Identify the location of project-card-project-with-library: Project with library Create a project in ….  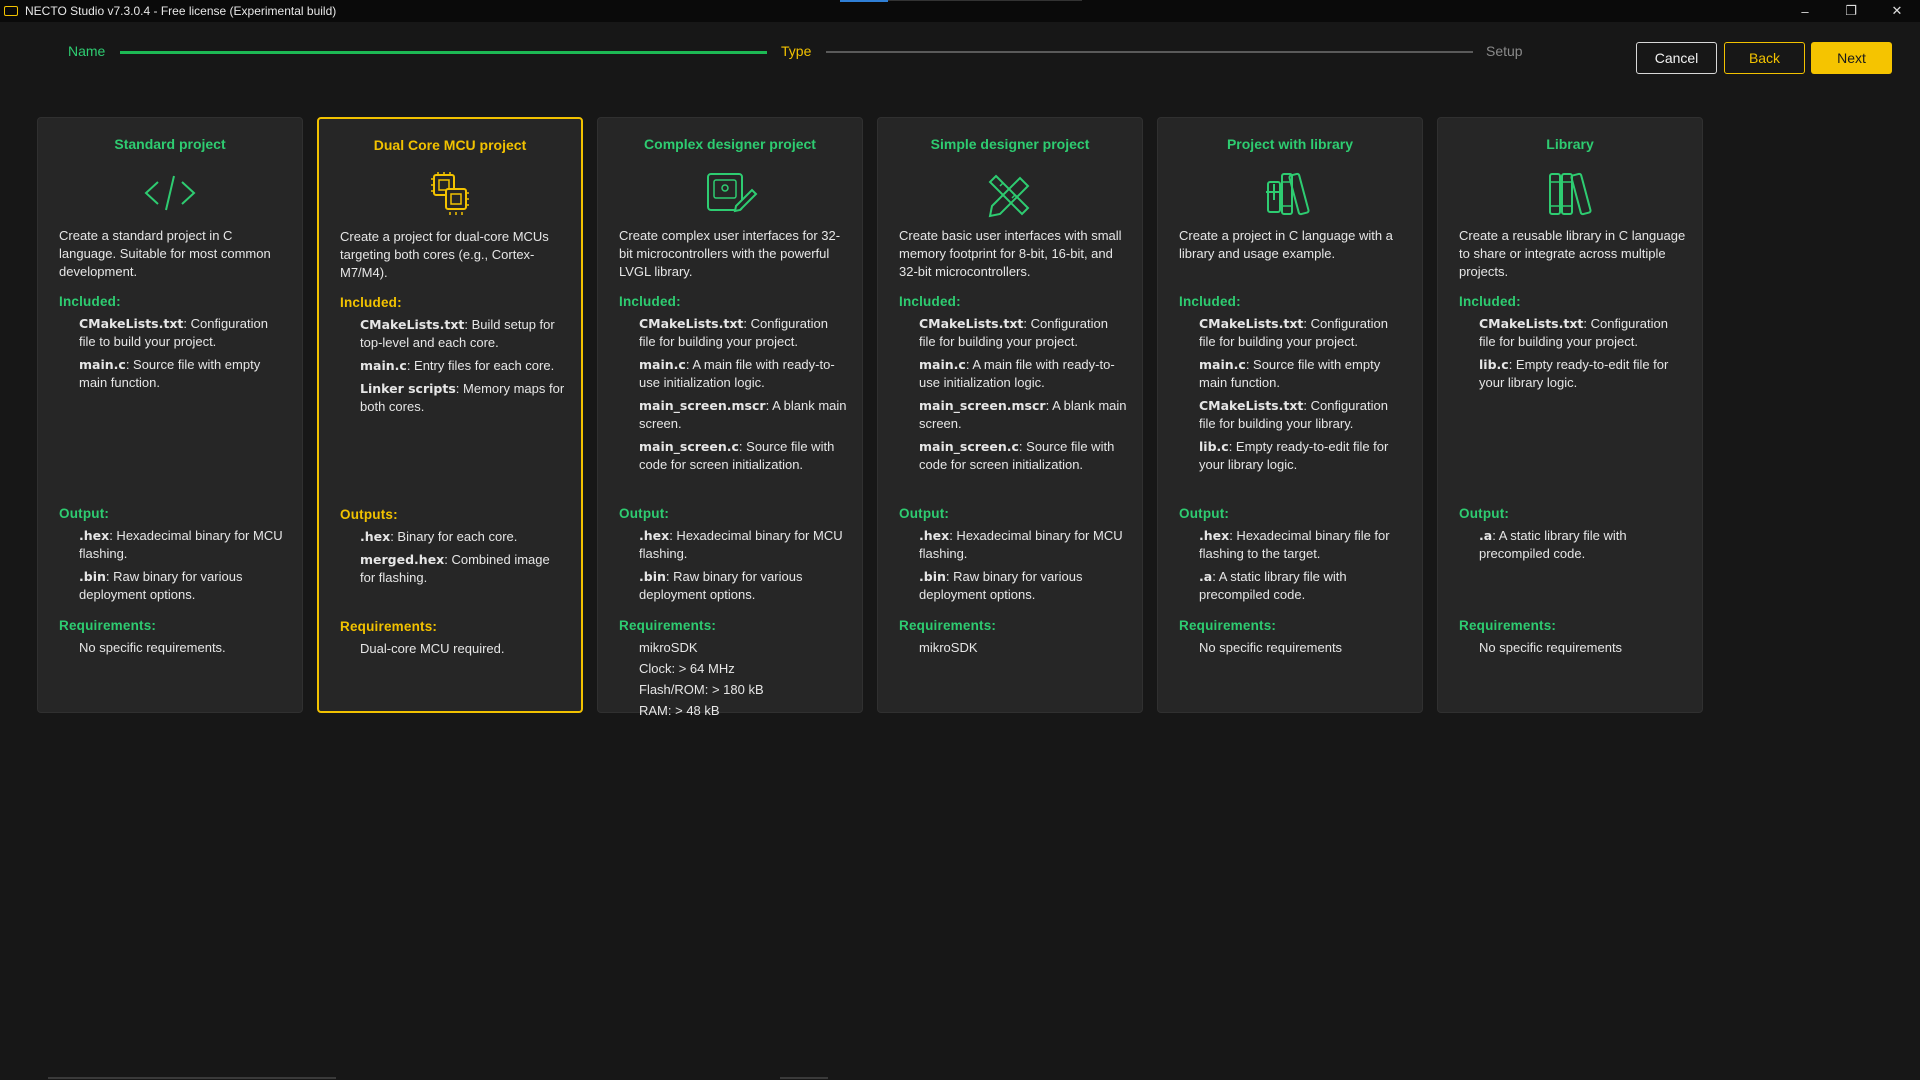
(1290, 415).